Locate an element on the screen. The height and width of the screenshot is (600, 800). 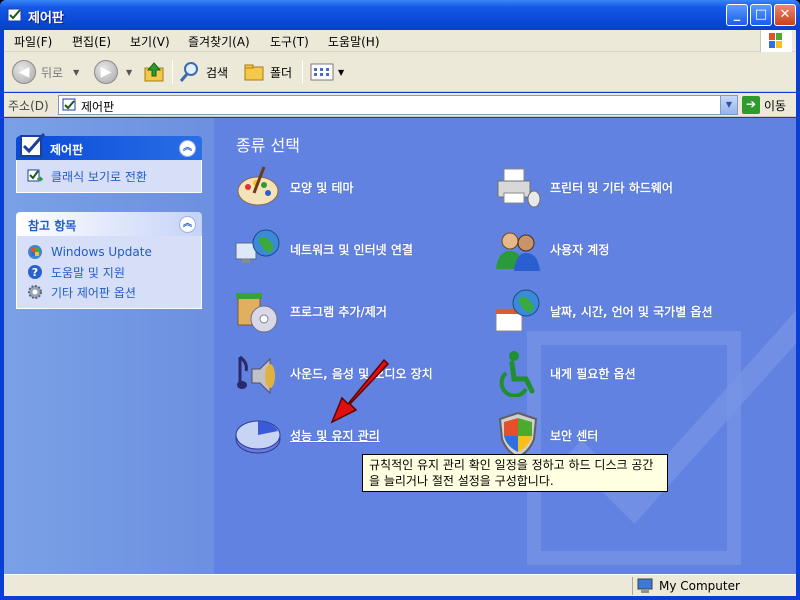
category-accessibility: 내게 필요한 옵션 is located at coordinates (629, 373).